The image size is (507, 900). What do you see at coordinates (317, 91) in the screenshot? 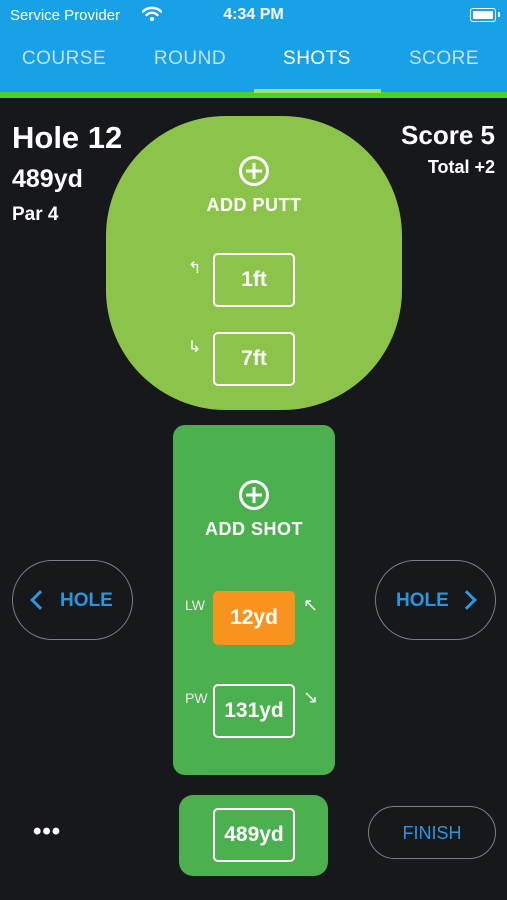
I see `active-tab-indicator` at bounding box center [317, 91].